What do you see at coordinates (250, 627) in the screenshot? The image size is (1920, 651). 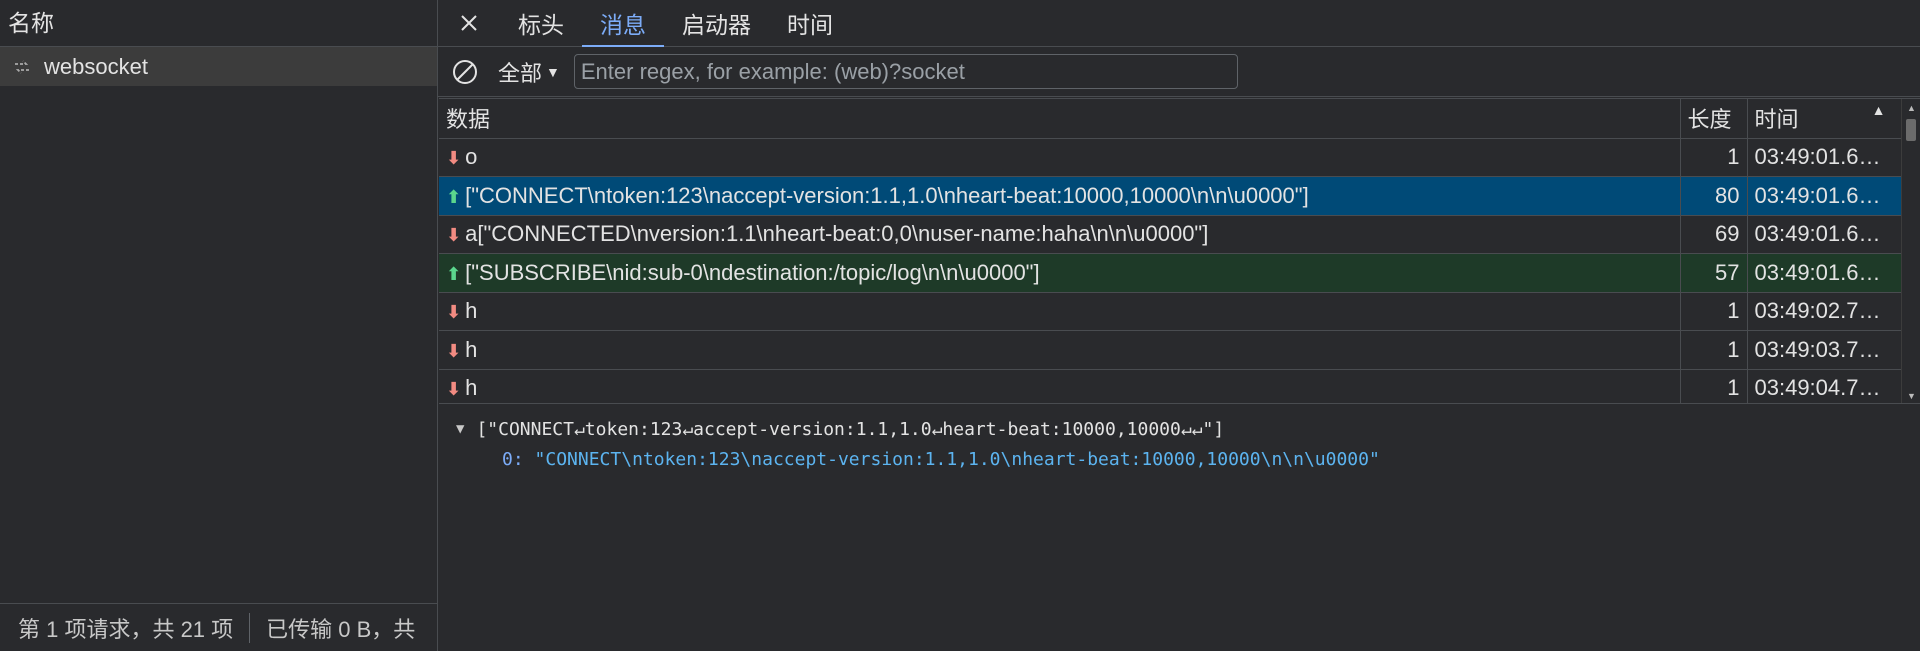 I see `footer-divider` at bounding box center [250, 627].